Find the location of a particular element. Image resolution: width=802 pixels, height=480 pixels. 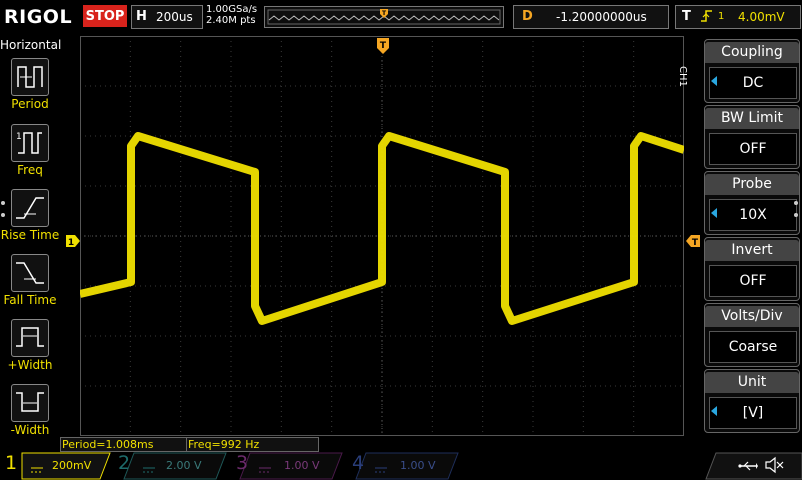

volts-div-title: Volts/Div is located at coordinates (752, 316).